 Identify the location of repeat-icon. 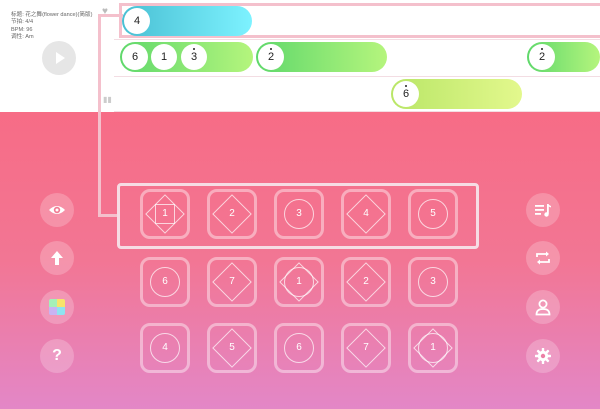
(543, 258).